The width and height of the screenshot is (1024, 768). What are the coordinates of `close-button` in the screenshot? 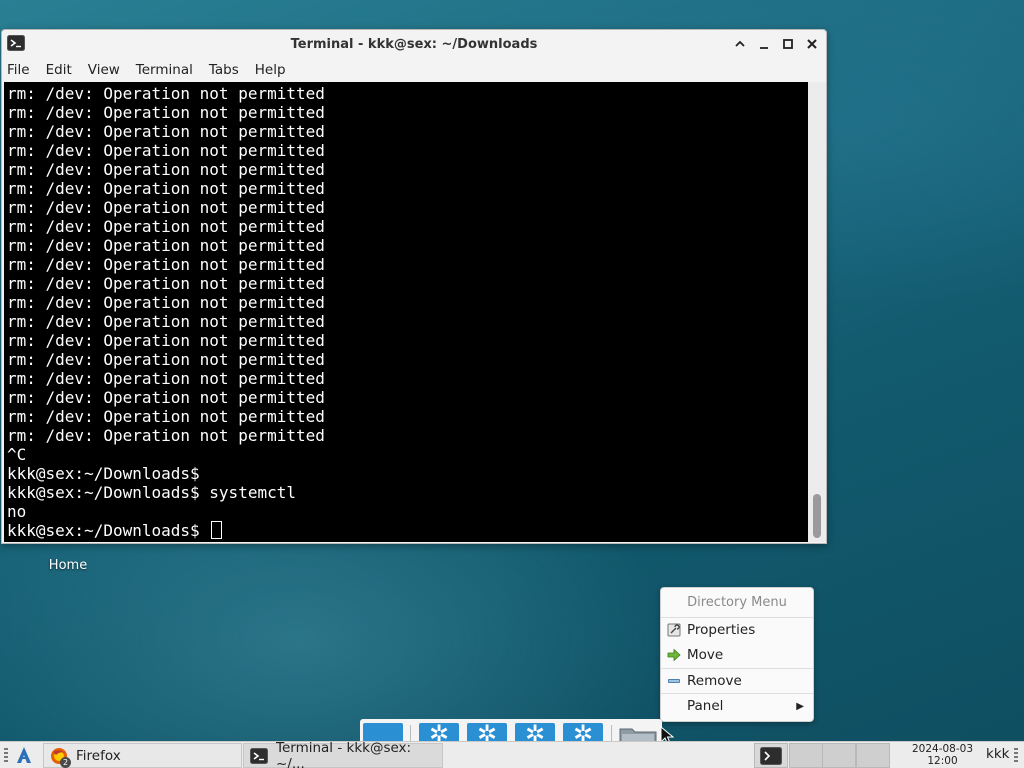 It's located at (812, 44).